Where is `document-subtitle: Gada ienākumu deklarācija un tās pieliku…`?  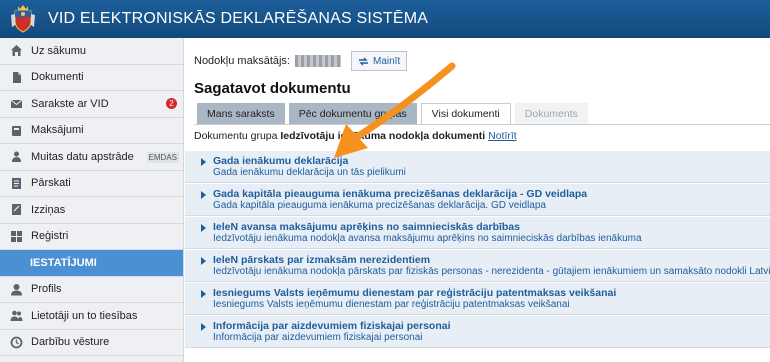
document-subtitle: Gada ienākumu deklarācija un tās pieliku… is located at coordinates (309, 172).